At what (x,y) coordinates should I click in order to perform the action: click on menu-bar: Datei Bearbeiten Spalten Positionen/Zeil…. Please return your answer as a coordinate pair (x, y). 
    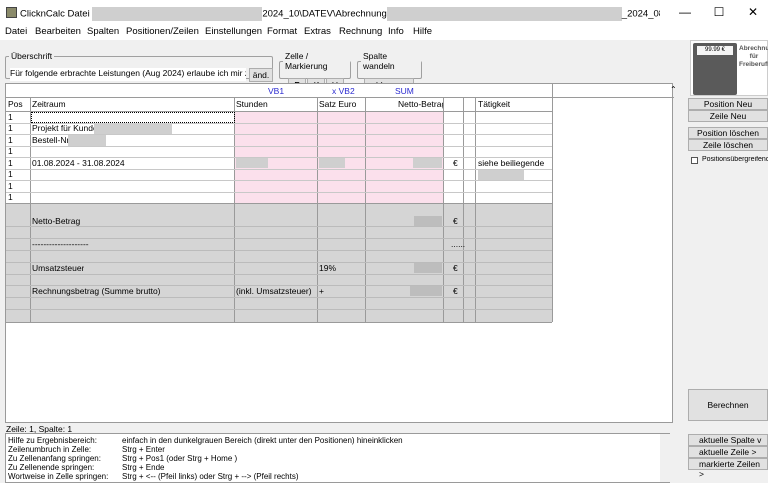
    Looking at the image, I should click on (384, 32).